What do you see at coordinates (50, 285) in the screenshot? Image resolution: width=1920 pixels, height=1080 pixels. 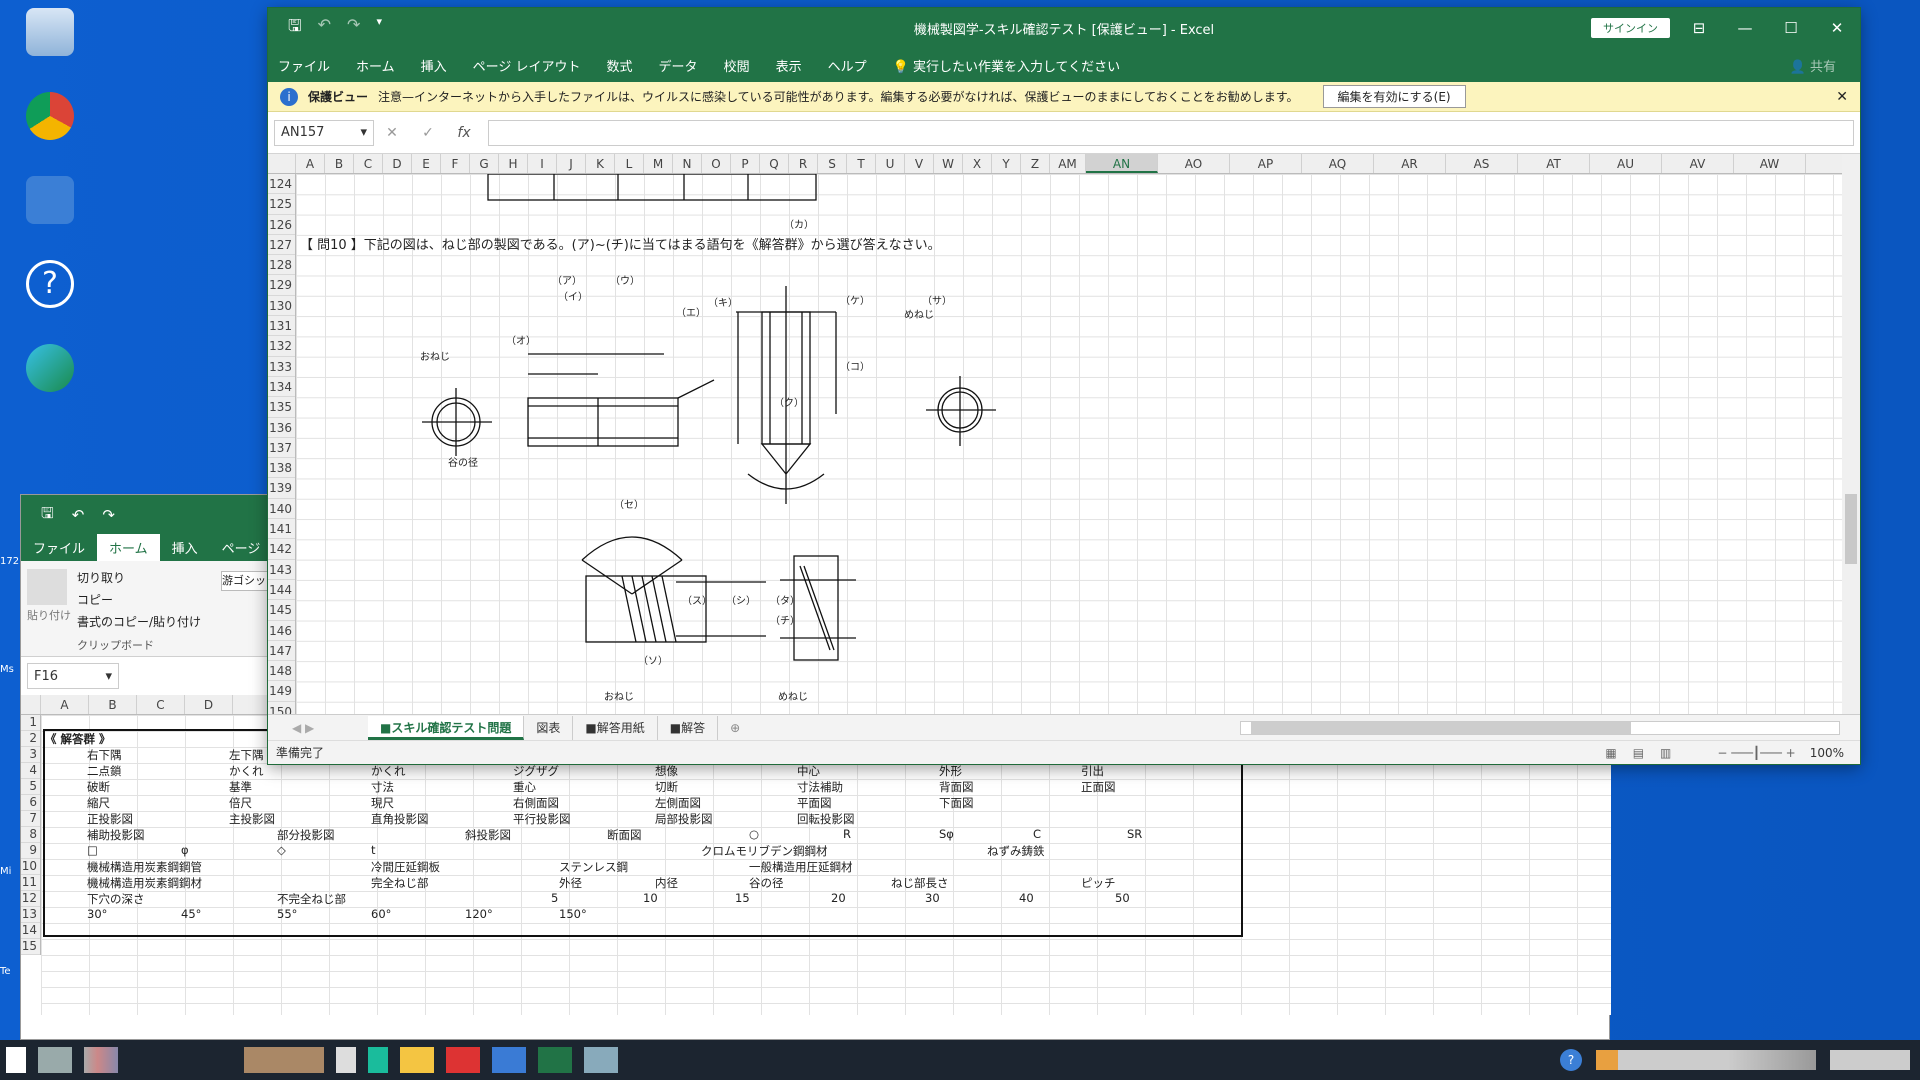 I see `help-icon: ?` at bounding box center [50, 285].